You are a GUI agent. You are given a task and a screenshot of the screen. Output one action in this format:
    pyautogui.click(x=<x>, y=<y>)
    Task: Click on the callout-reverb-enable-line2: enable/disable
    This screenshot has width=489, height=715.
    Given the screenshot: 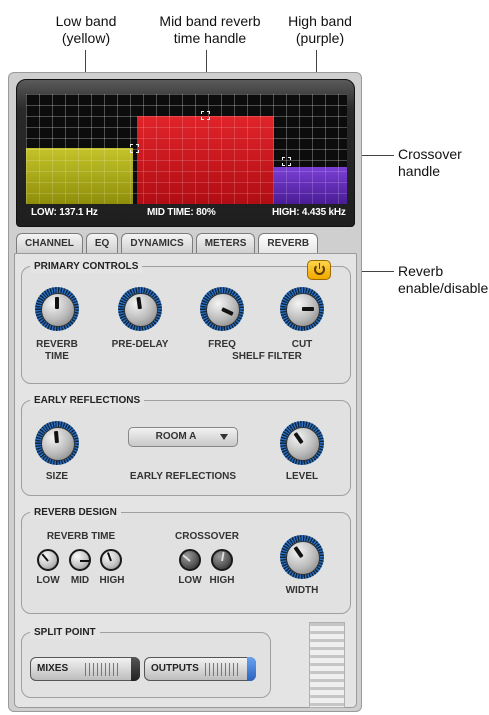 What is the action you would take?
    pyautogui.click(x=443, y=288)
    